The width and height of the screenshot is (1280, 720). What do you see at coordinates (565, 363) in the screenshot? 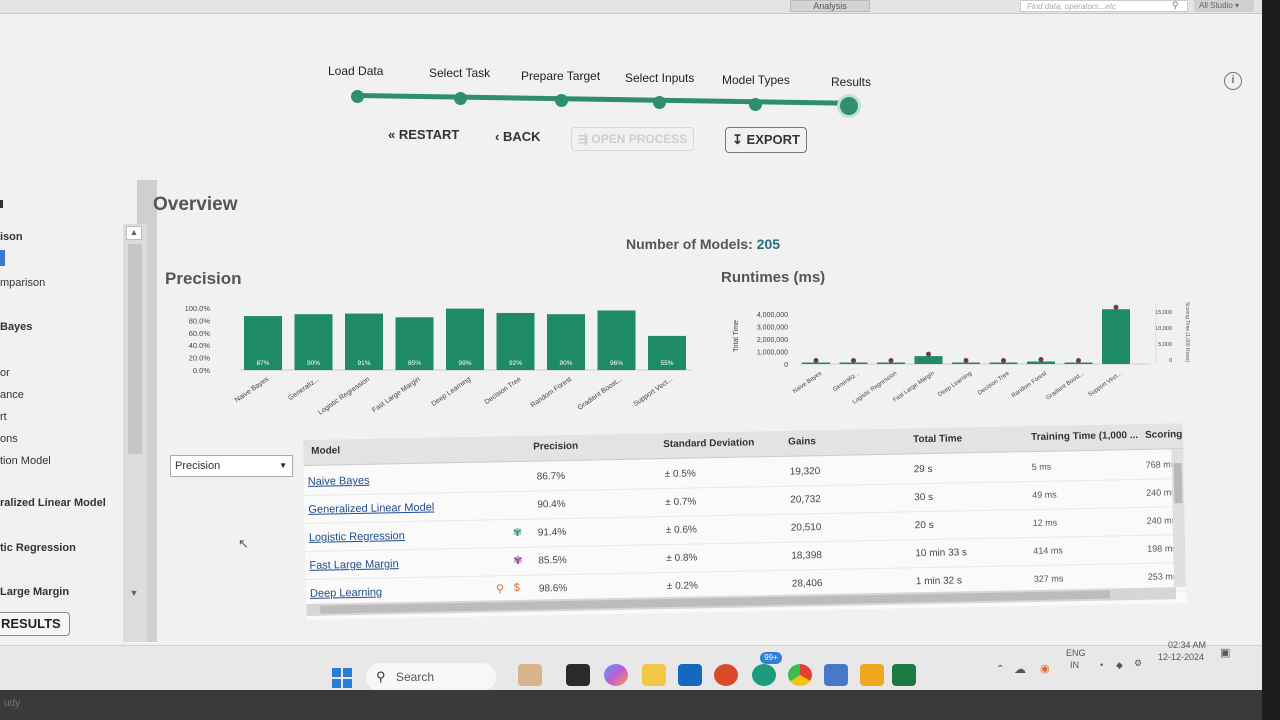
I see `bar-value-label: 90%` at bounding box center [565, 363].